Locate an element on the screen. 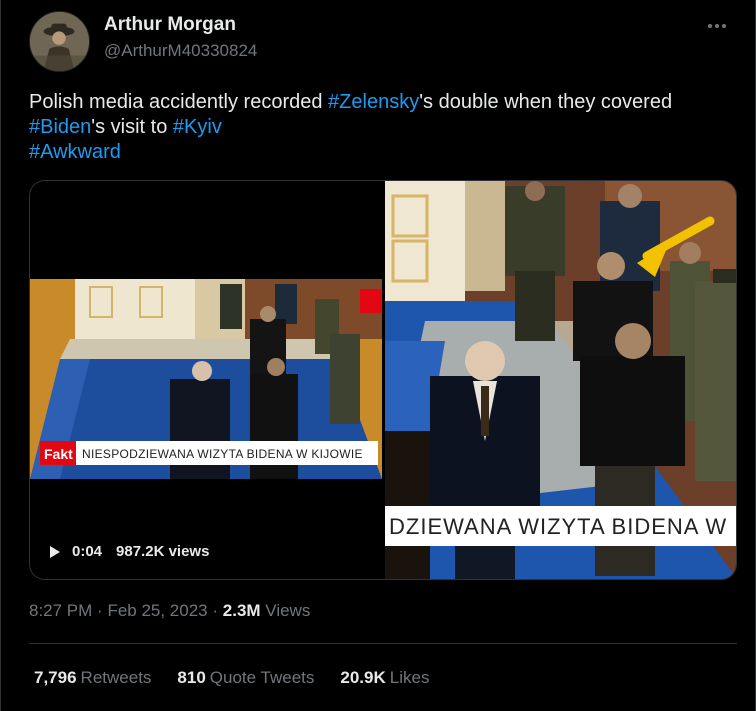 This screenshot has width=756, height=711. video-info: 0:04 987.2K views is located at coordinates (129, 551).